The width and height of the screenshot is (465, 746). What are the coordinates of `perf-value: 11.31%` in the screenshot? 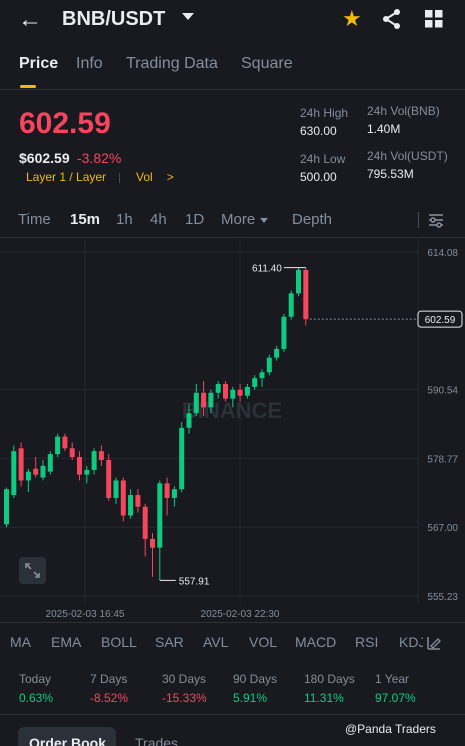 It's located at (324, 698).